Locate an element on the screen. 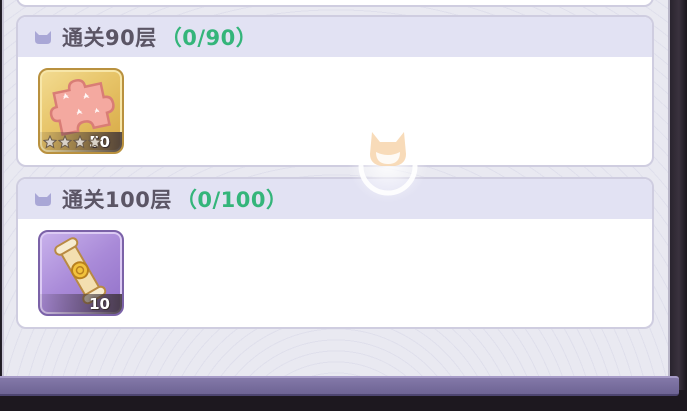 Image resolution: width=687 pixels, height=411 pixels. reward-card-progress: （0/100） is located at coordinates (231, 200).